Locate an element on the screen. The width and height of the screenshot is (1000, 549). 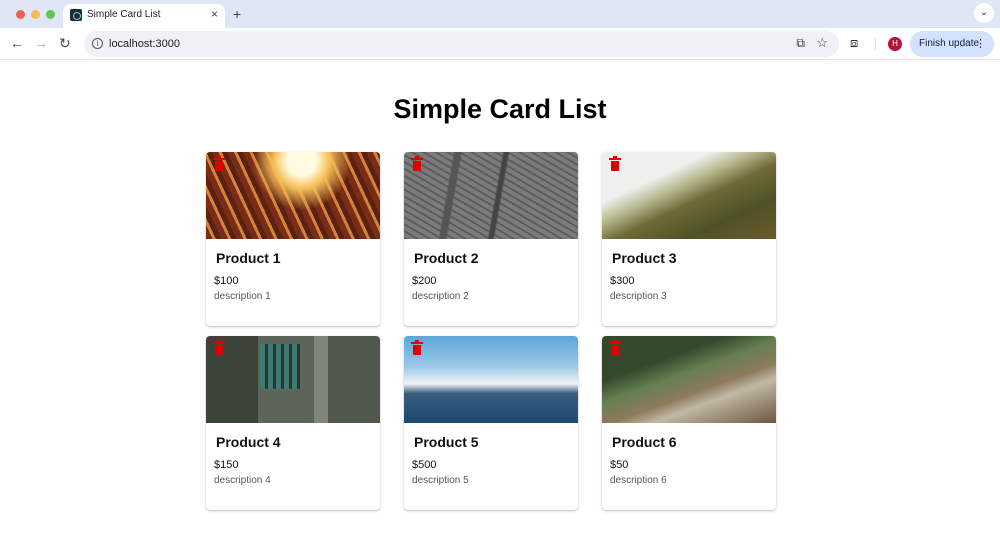
new-tab-button: + is located at coordinates (237, 14).